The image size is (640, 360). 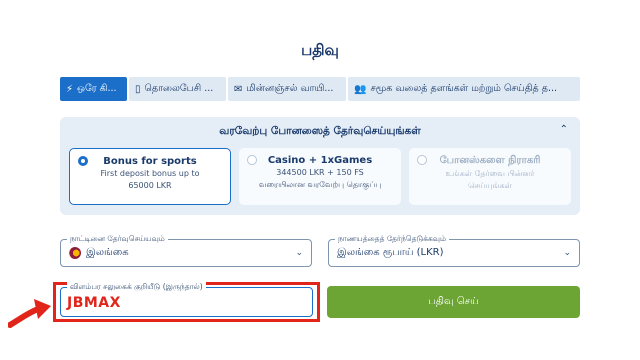 What do you see at coordinates (360, 89) in the screenshot?
I see `people-icon: 👥` at bounding box center [360, 89].